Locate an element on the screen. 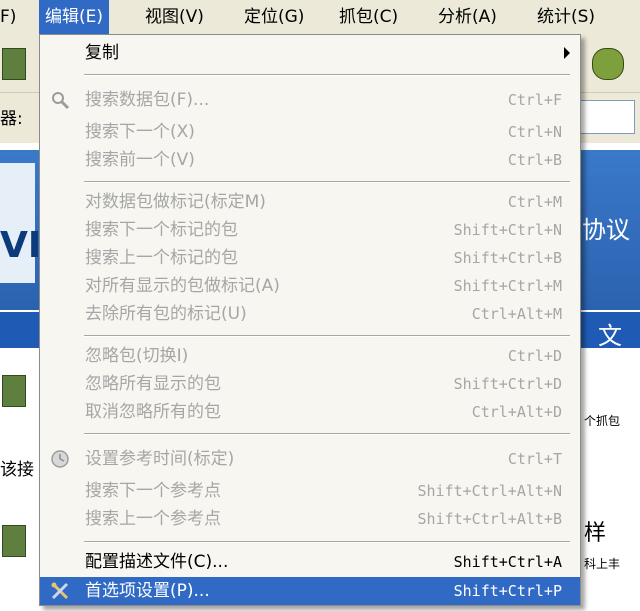 The height and width of the screenshot is (611, 640). menu-go: 定位(G) is located at coordinates (274, 17).